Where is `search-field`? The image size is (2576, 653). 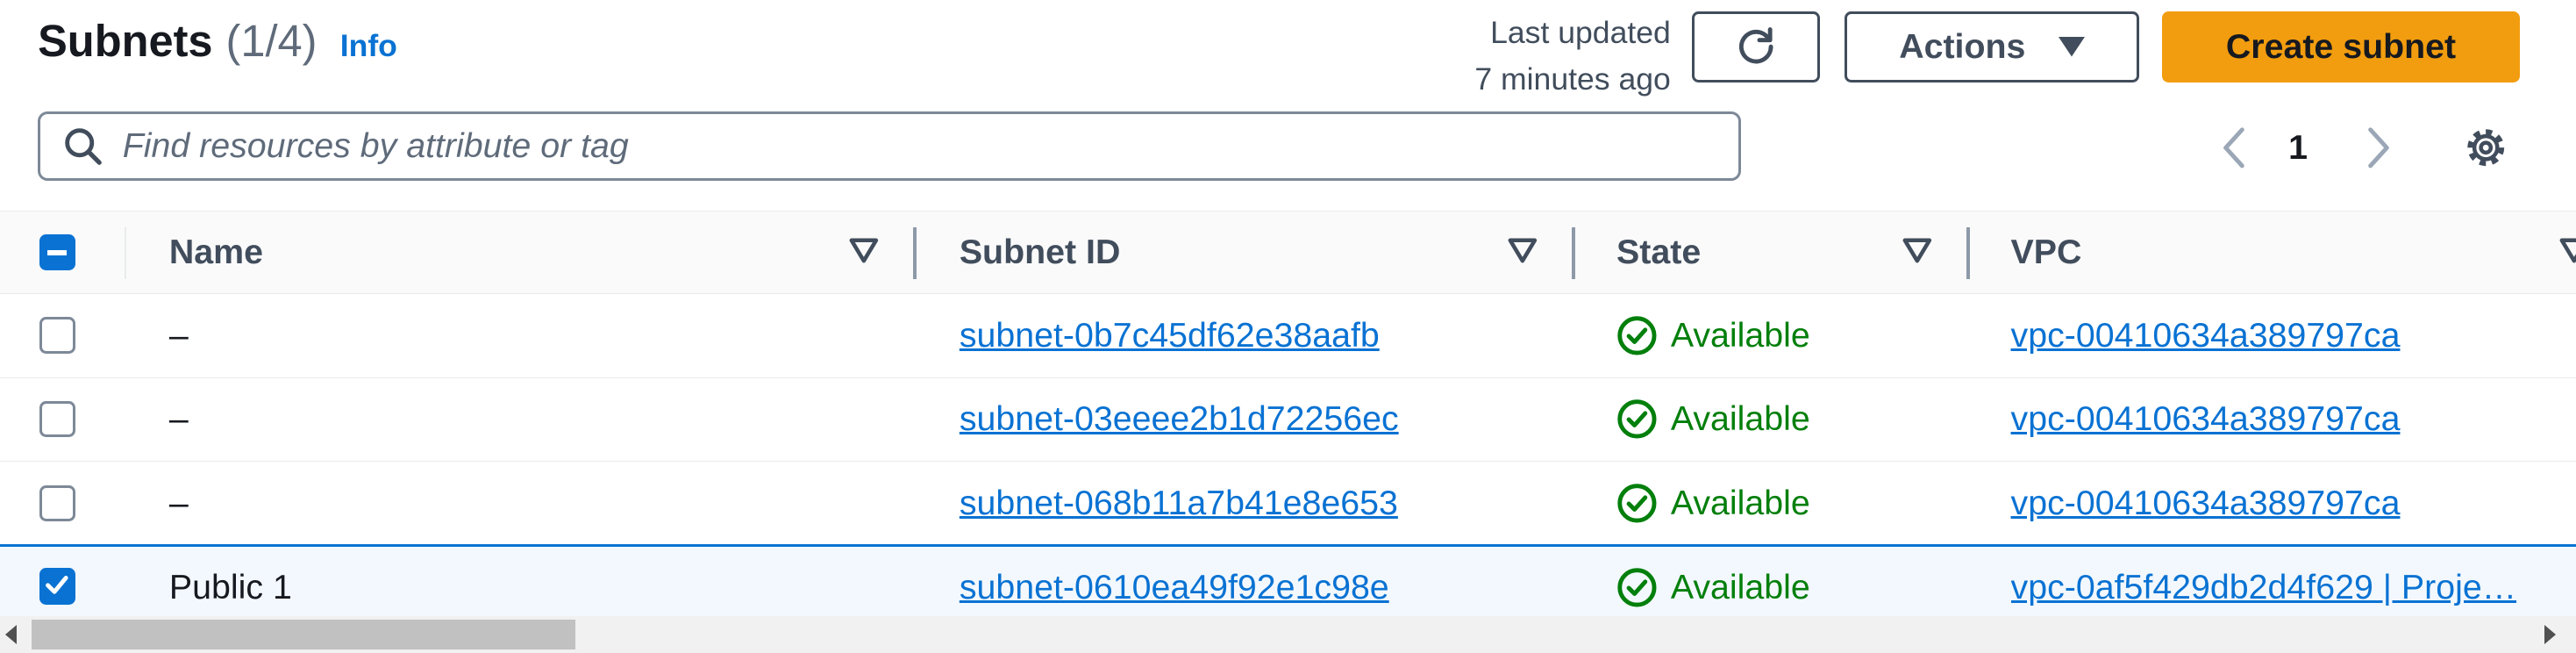 search-field is located at coordinates (890, 146).